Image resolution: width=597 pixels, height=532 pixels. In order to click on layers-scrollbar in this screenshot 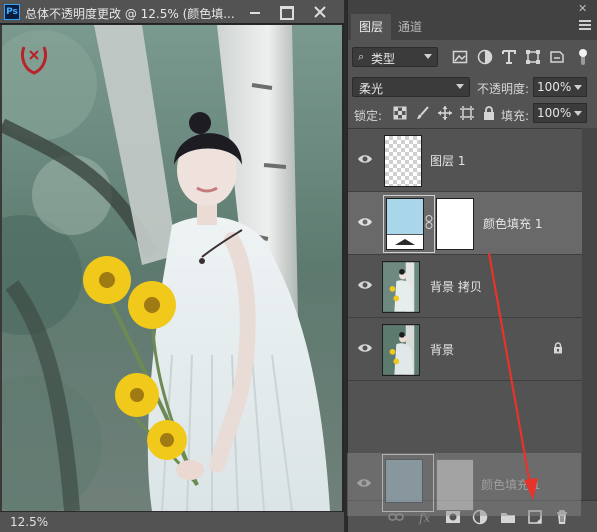, I will do `click(589, 314)`.